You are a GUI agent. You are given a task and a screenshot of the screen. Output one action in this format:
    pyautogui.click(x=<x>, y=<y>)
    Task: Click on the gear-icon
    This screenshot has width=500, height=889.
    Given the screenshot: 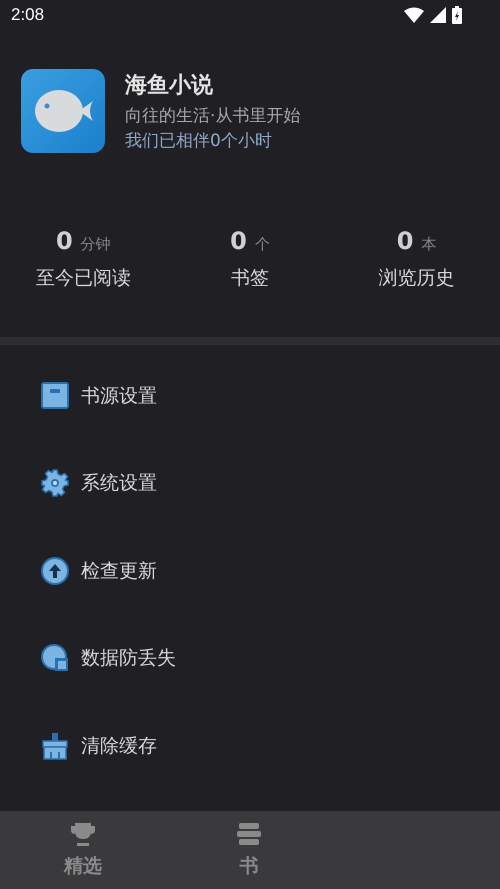 What is the action you would take?
    pyautogui.click(x=55, y=483)
    